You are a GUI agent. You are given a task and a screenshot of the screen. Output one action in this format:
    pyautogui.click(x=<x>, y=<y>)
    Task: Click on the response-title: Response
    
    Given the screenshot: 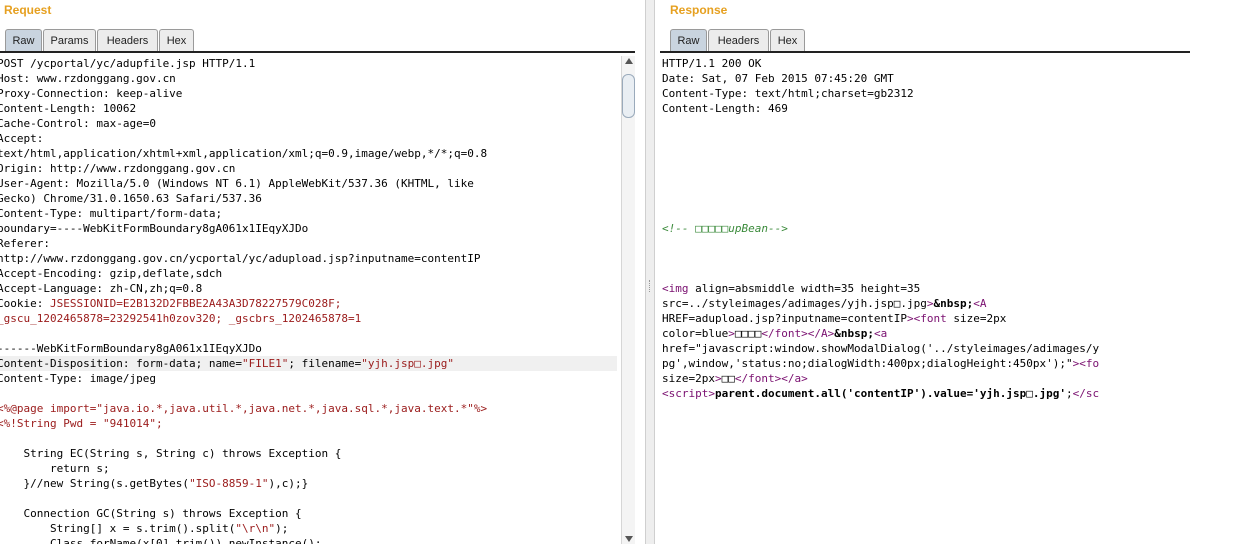 What is the action you would take?
    pyautogui.click(x=699, y=10)
    